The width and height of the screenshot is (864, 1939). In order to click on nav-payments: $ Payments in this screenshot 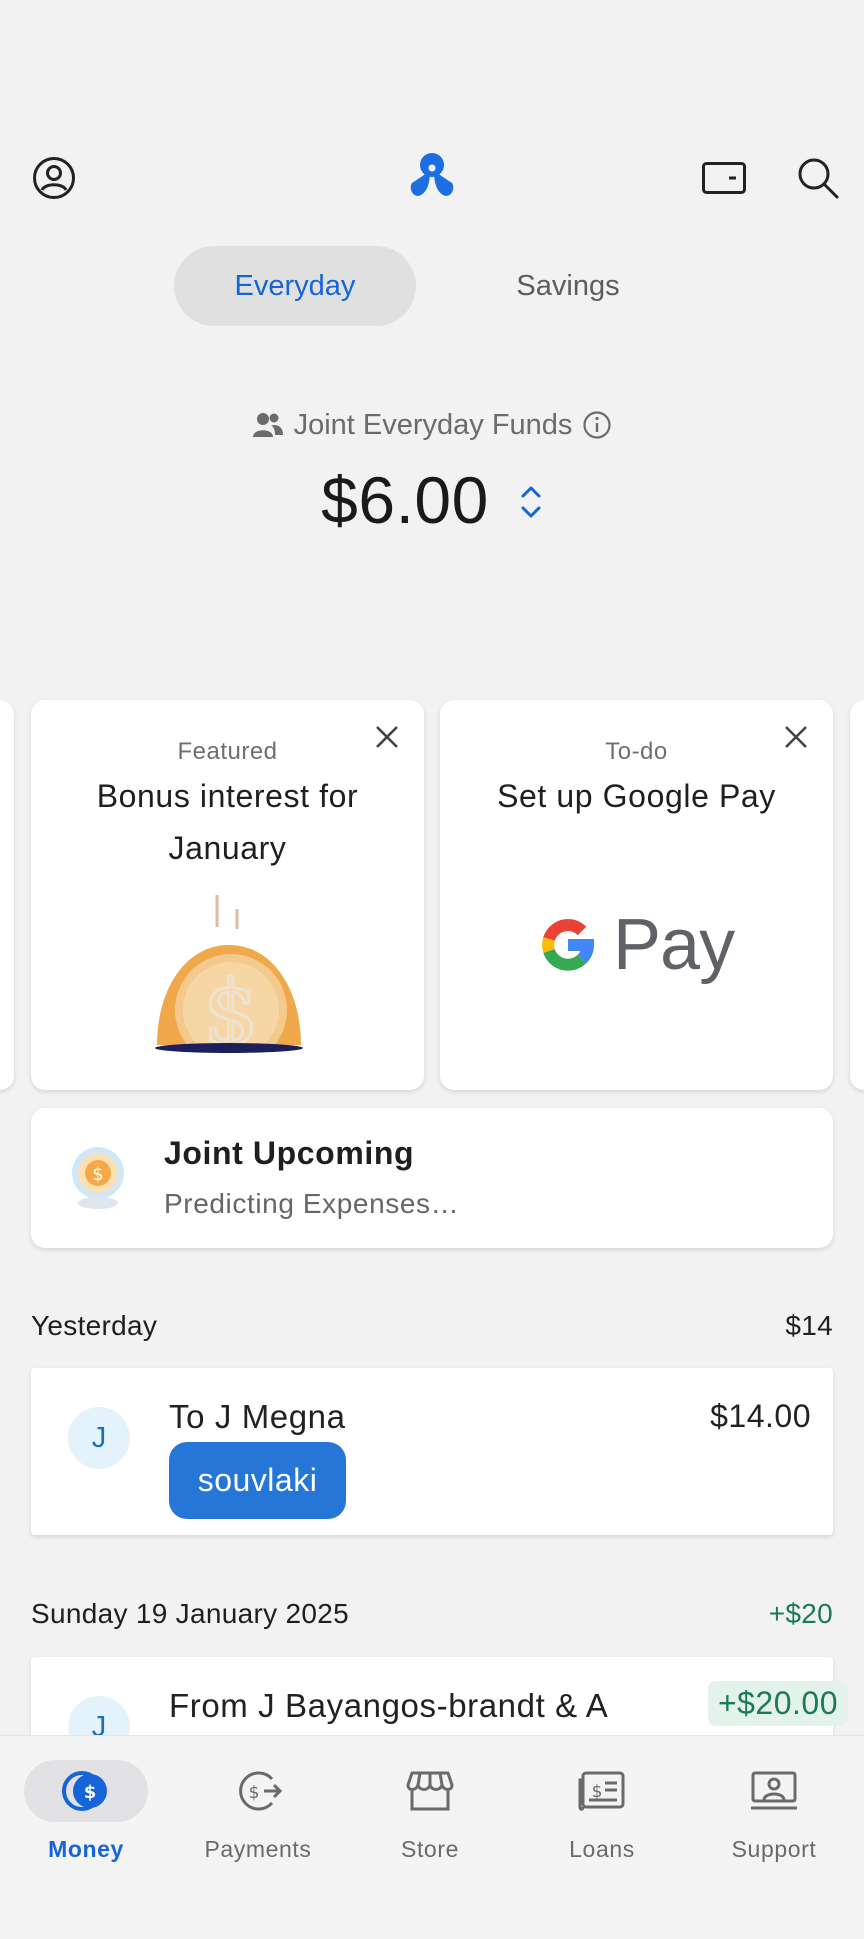, I will do `click(258, 1806)`.